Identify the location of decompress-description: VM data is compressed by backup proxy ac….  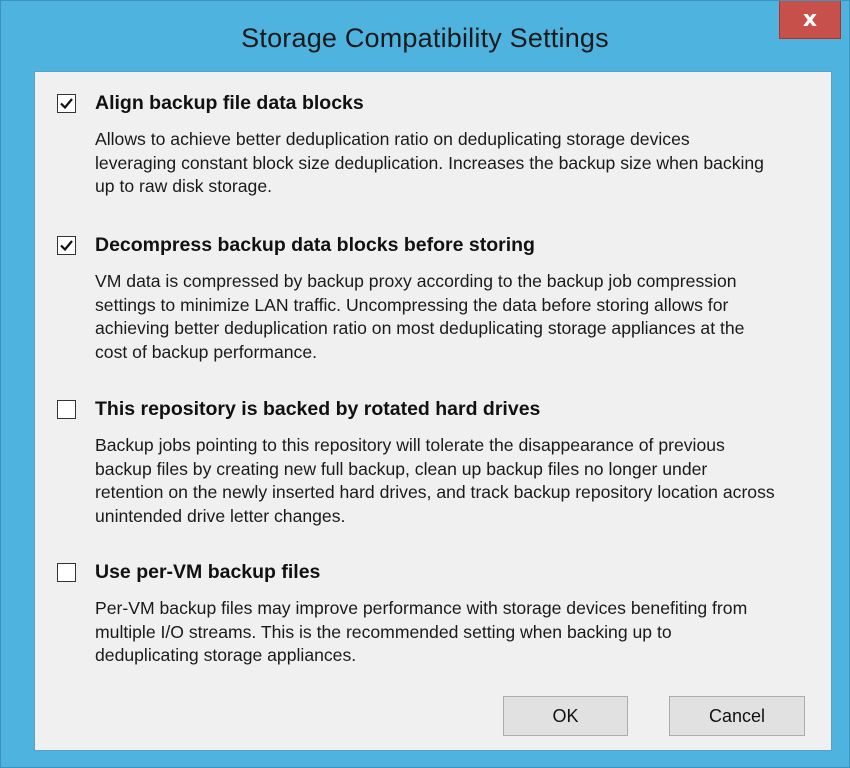
(420, 316).